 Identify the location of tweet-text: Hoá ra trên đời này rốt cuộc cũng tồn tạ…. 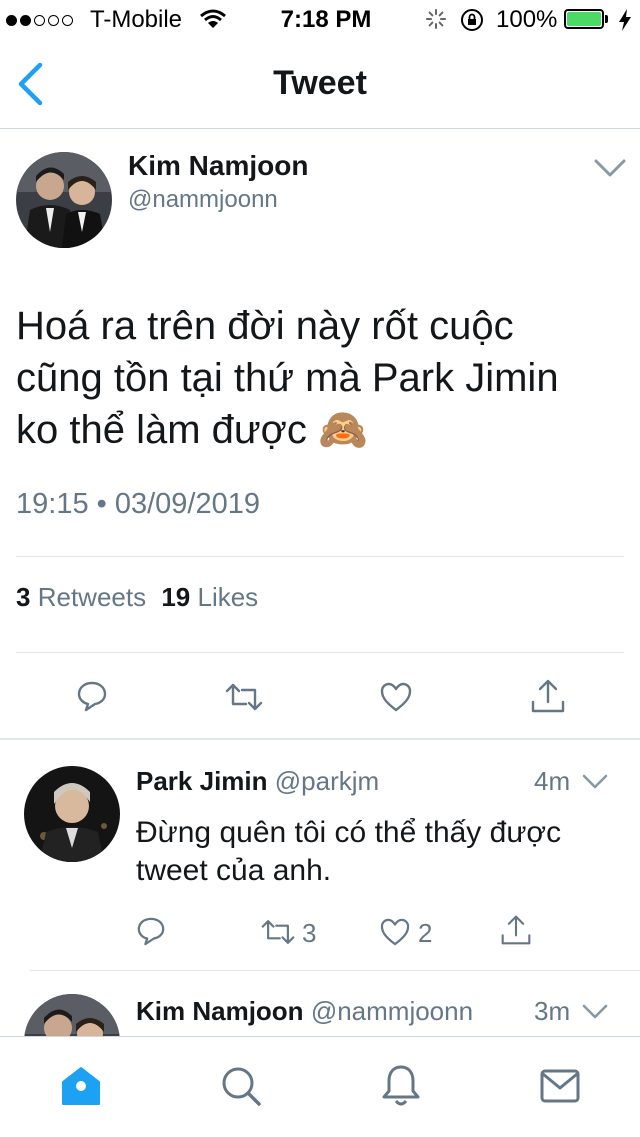
(287, 378).